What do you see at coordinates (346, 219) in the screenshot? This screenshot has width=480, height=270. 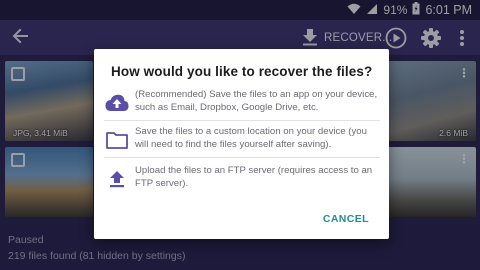 I see `cancel-button: CANCEL` at bounding box center [346, 219].